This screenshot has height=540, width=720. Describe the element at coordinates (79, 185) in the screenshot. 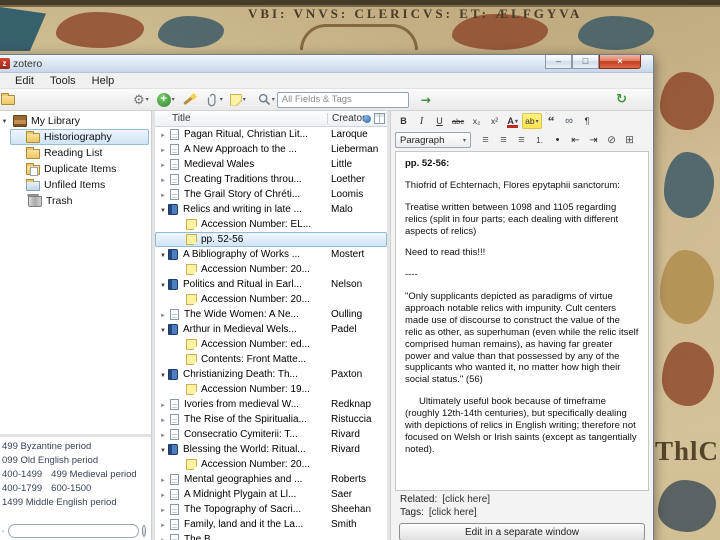

I see `collection-unfiled-items: Unfiled Items` at that location.